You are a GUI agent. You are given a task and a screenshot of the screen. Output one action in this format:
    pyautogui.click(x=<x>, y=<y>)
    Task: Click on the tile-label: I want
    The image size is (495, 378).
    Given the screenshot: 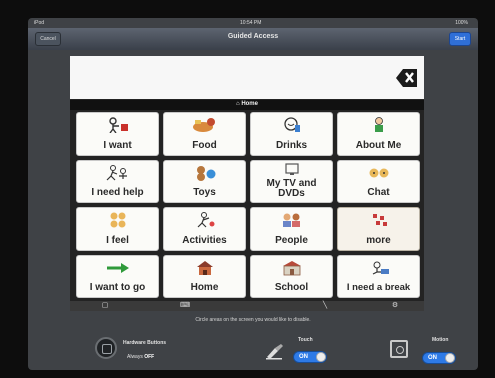 What is the action you would take?
    pyautogui.click(x=117, y=145)
    